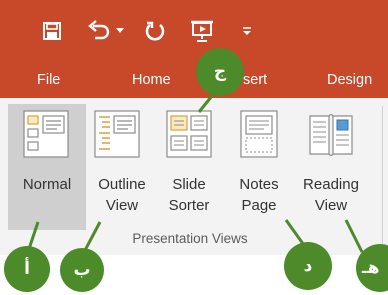 The width and height of the screenshot is (388, 295). I want to click on present-from-beginning-icon, so click(202, 31).